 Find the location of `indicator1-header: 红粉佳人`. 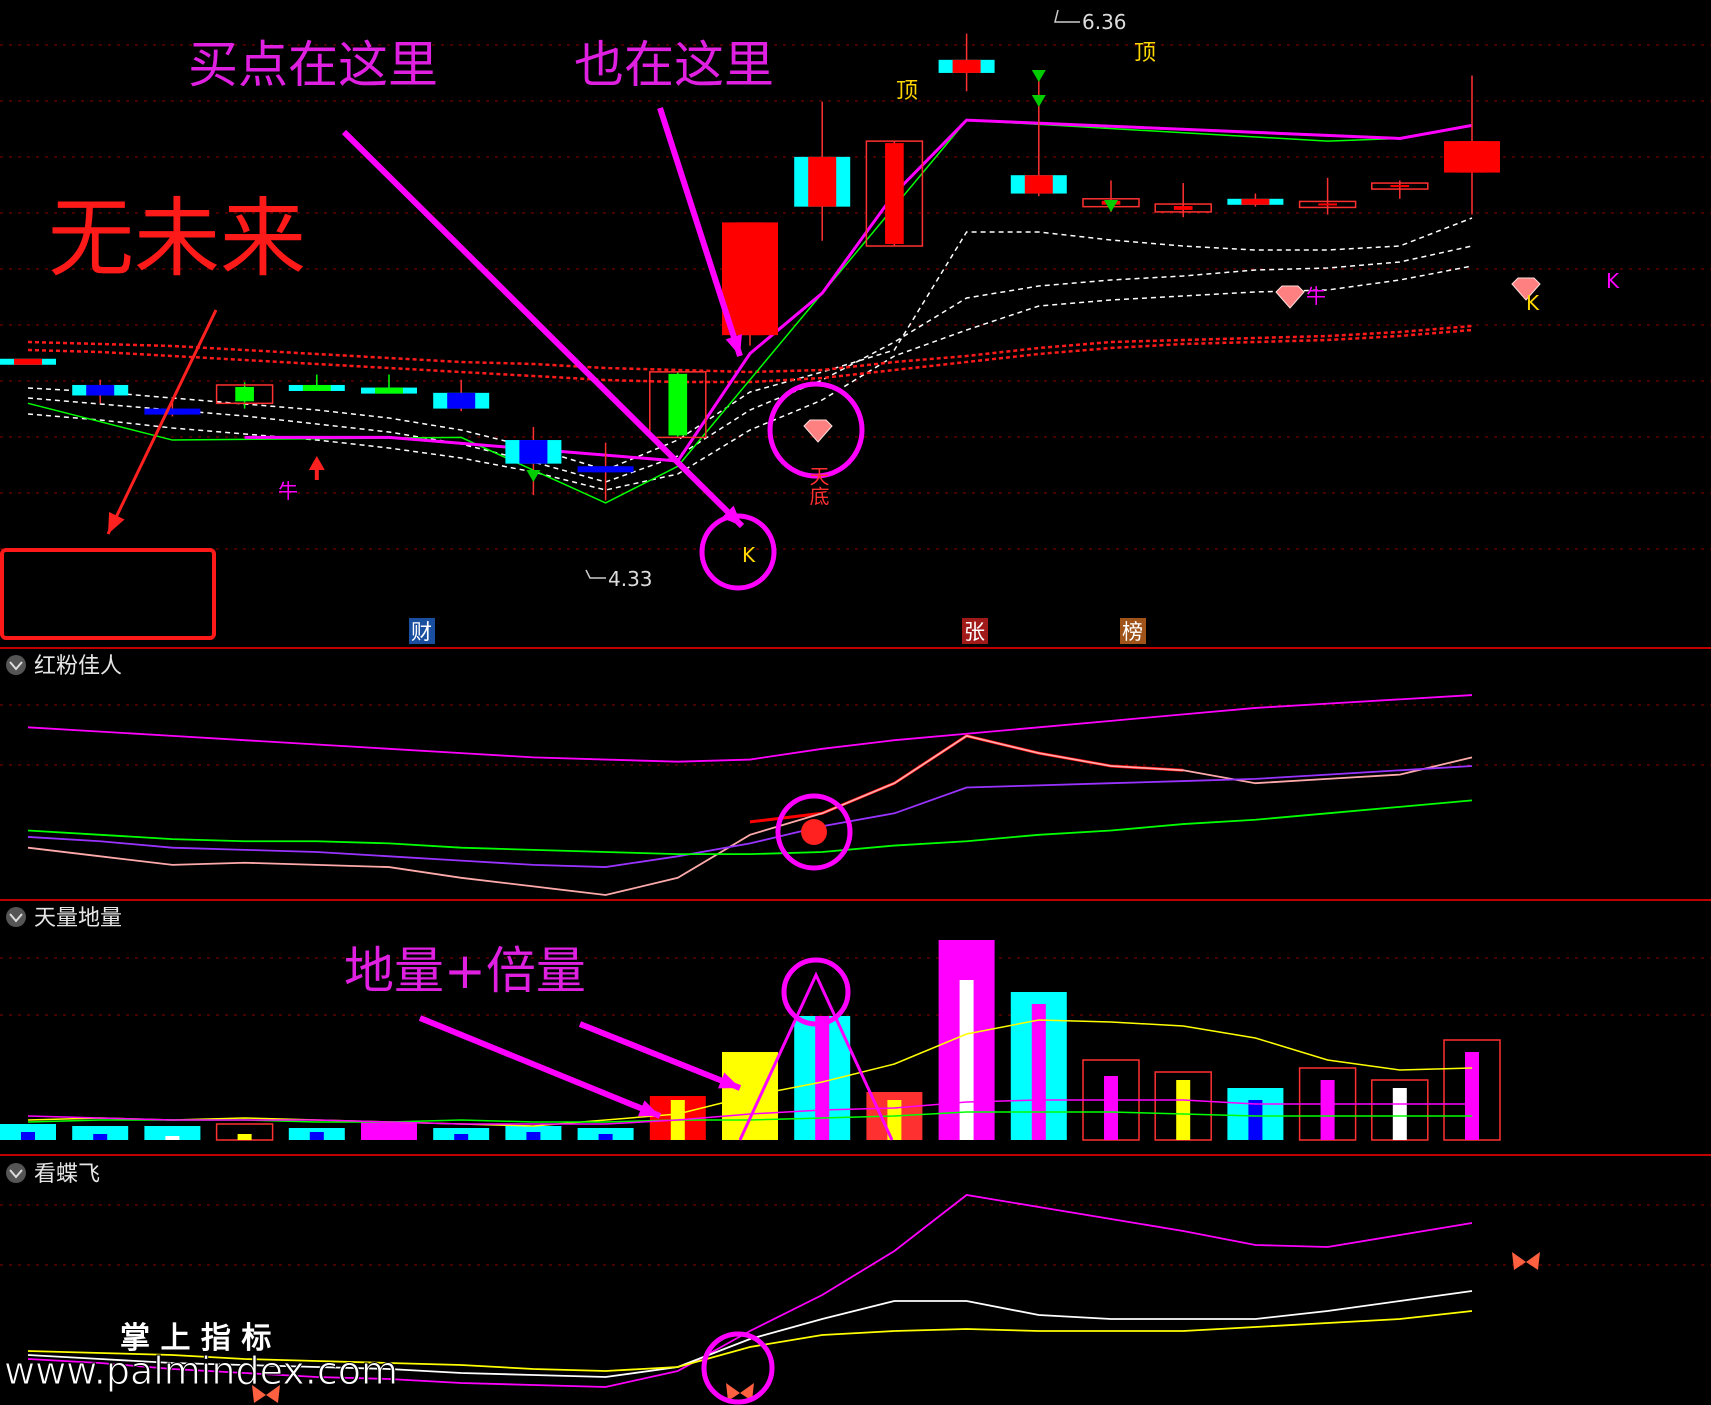

indicator1-header: 红粉佳人 is located at coordinates (64, 666).